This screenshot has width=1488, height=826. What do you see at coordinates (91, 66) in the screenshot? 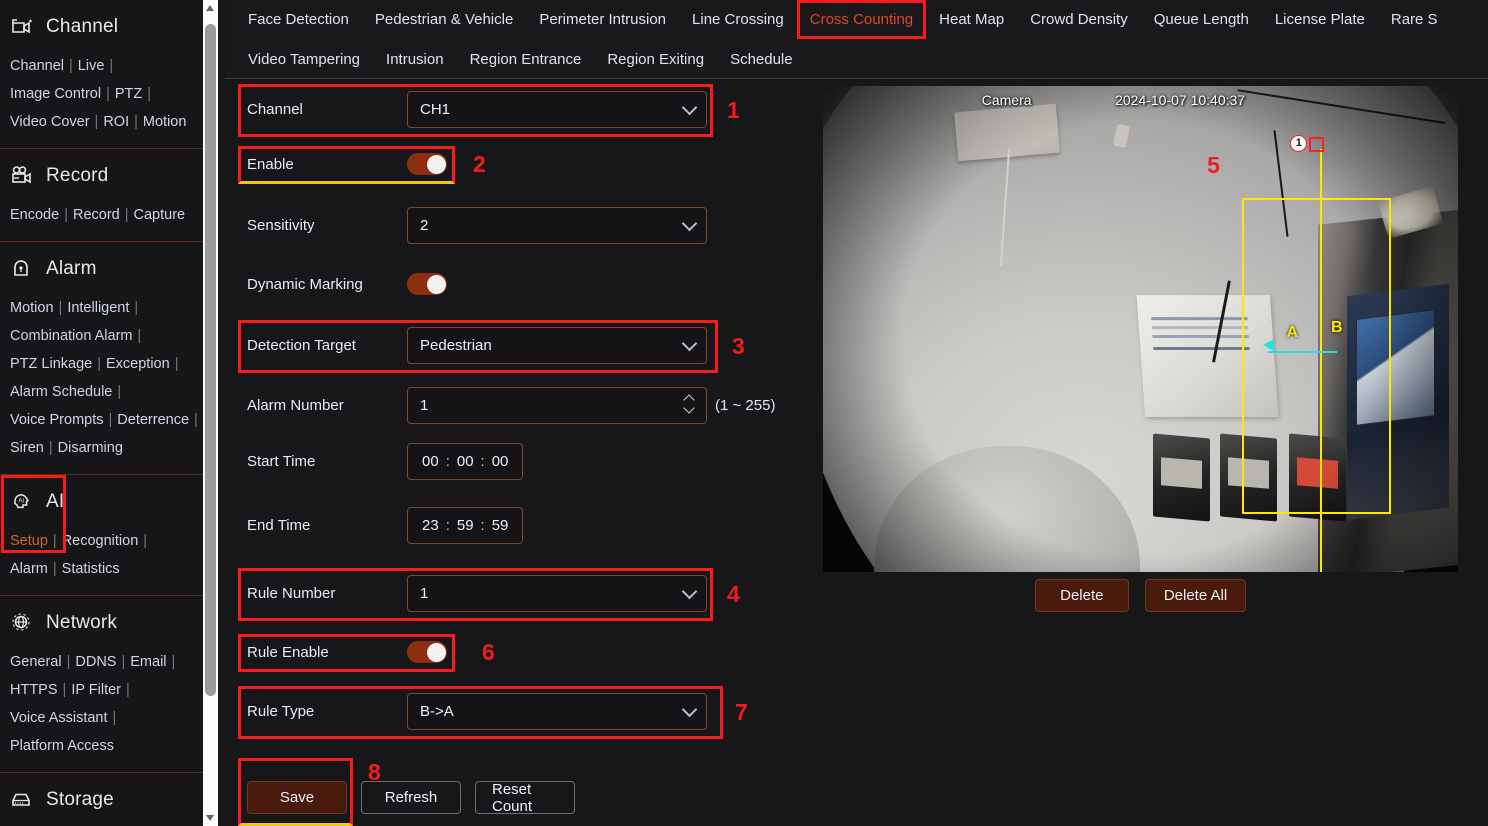
I see `sidebar-item-live: Live` at bounding box center [91, 66].